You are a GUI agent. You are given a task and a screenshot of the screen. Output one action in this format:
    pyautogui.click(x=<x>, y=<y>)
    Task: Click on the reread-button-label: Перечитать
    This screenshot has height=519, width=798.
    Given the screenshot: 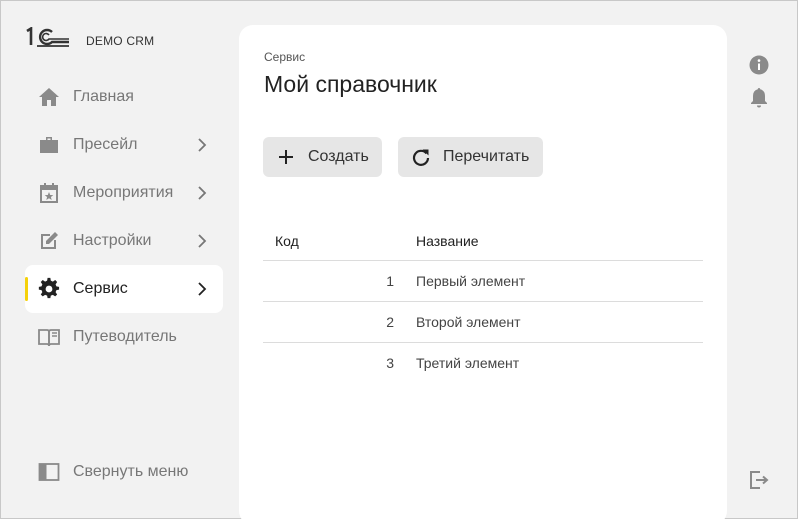 What is the action you would take?
    pyautogui.click(x=486, y=156)
    